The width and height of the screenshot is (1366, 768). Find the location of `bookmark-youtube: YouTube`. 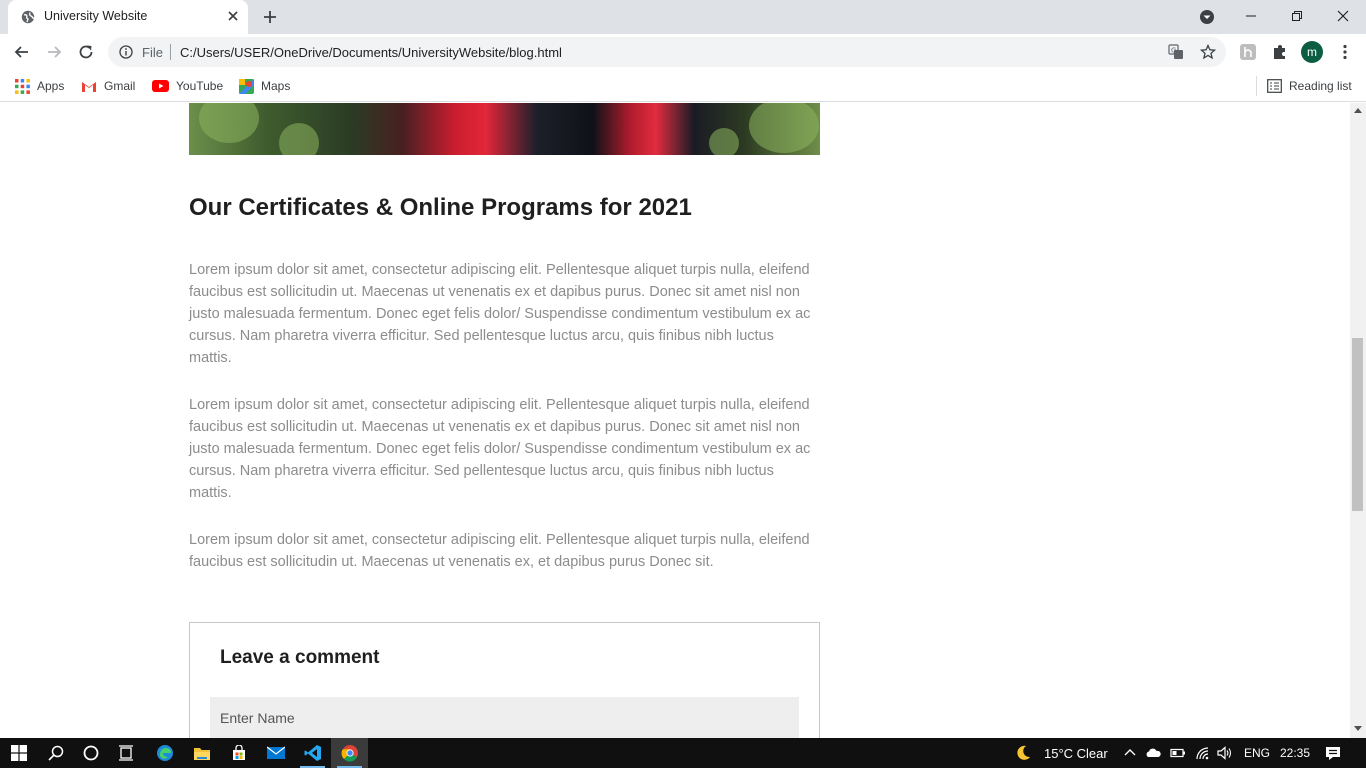

bookmark-youtube: YouTube is located at coordinates (187, 86).